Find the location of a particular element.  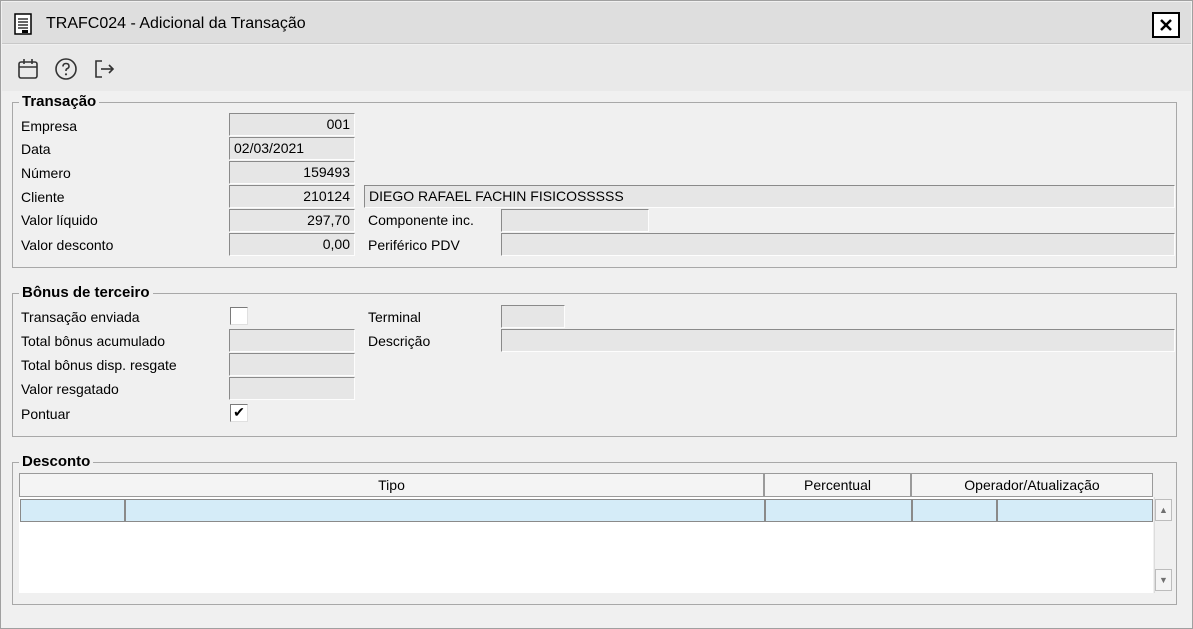

valor-liquido-label: Valor líquido is located at coordinates (59, 220).